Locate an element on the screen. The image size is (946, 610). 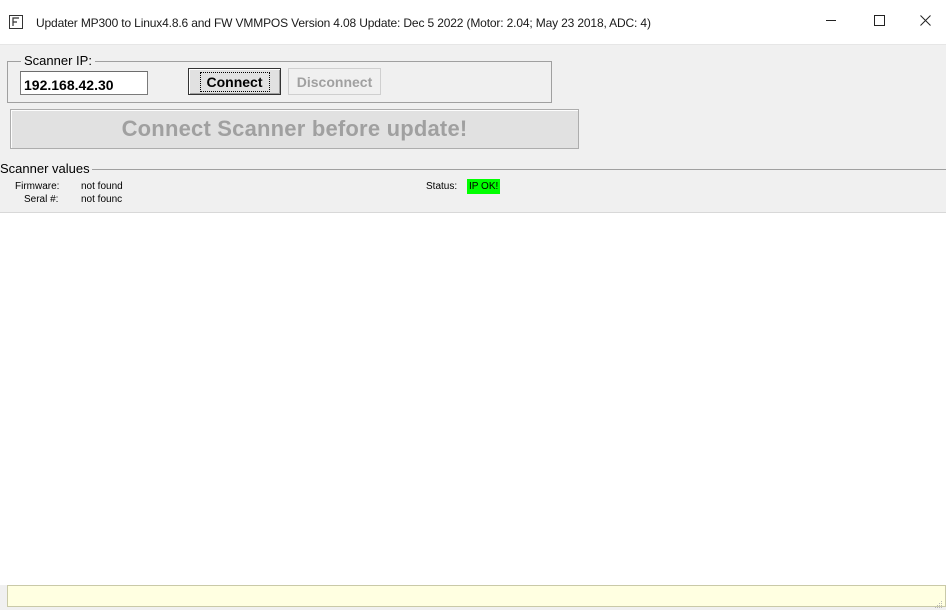
serial-label: Seral #: is located at coordinates (41, 199).